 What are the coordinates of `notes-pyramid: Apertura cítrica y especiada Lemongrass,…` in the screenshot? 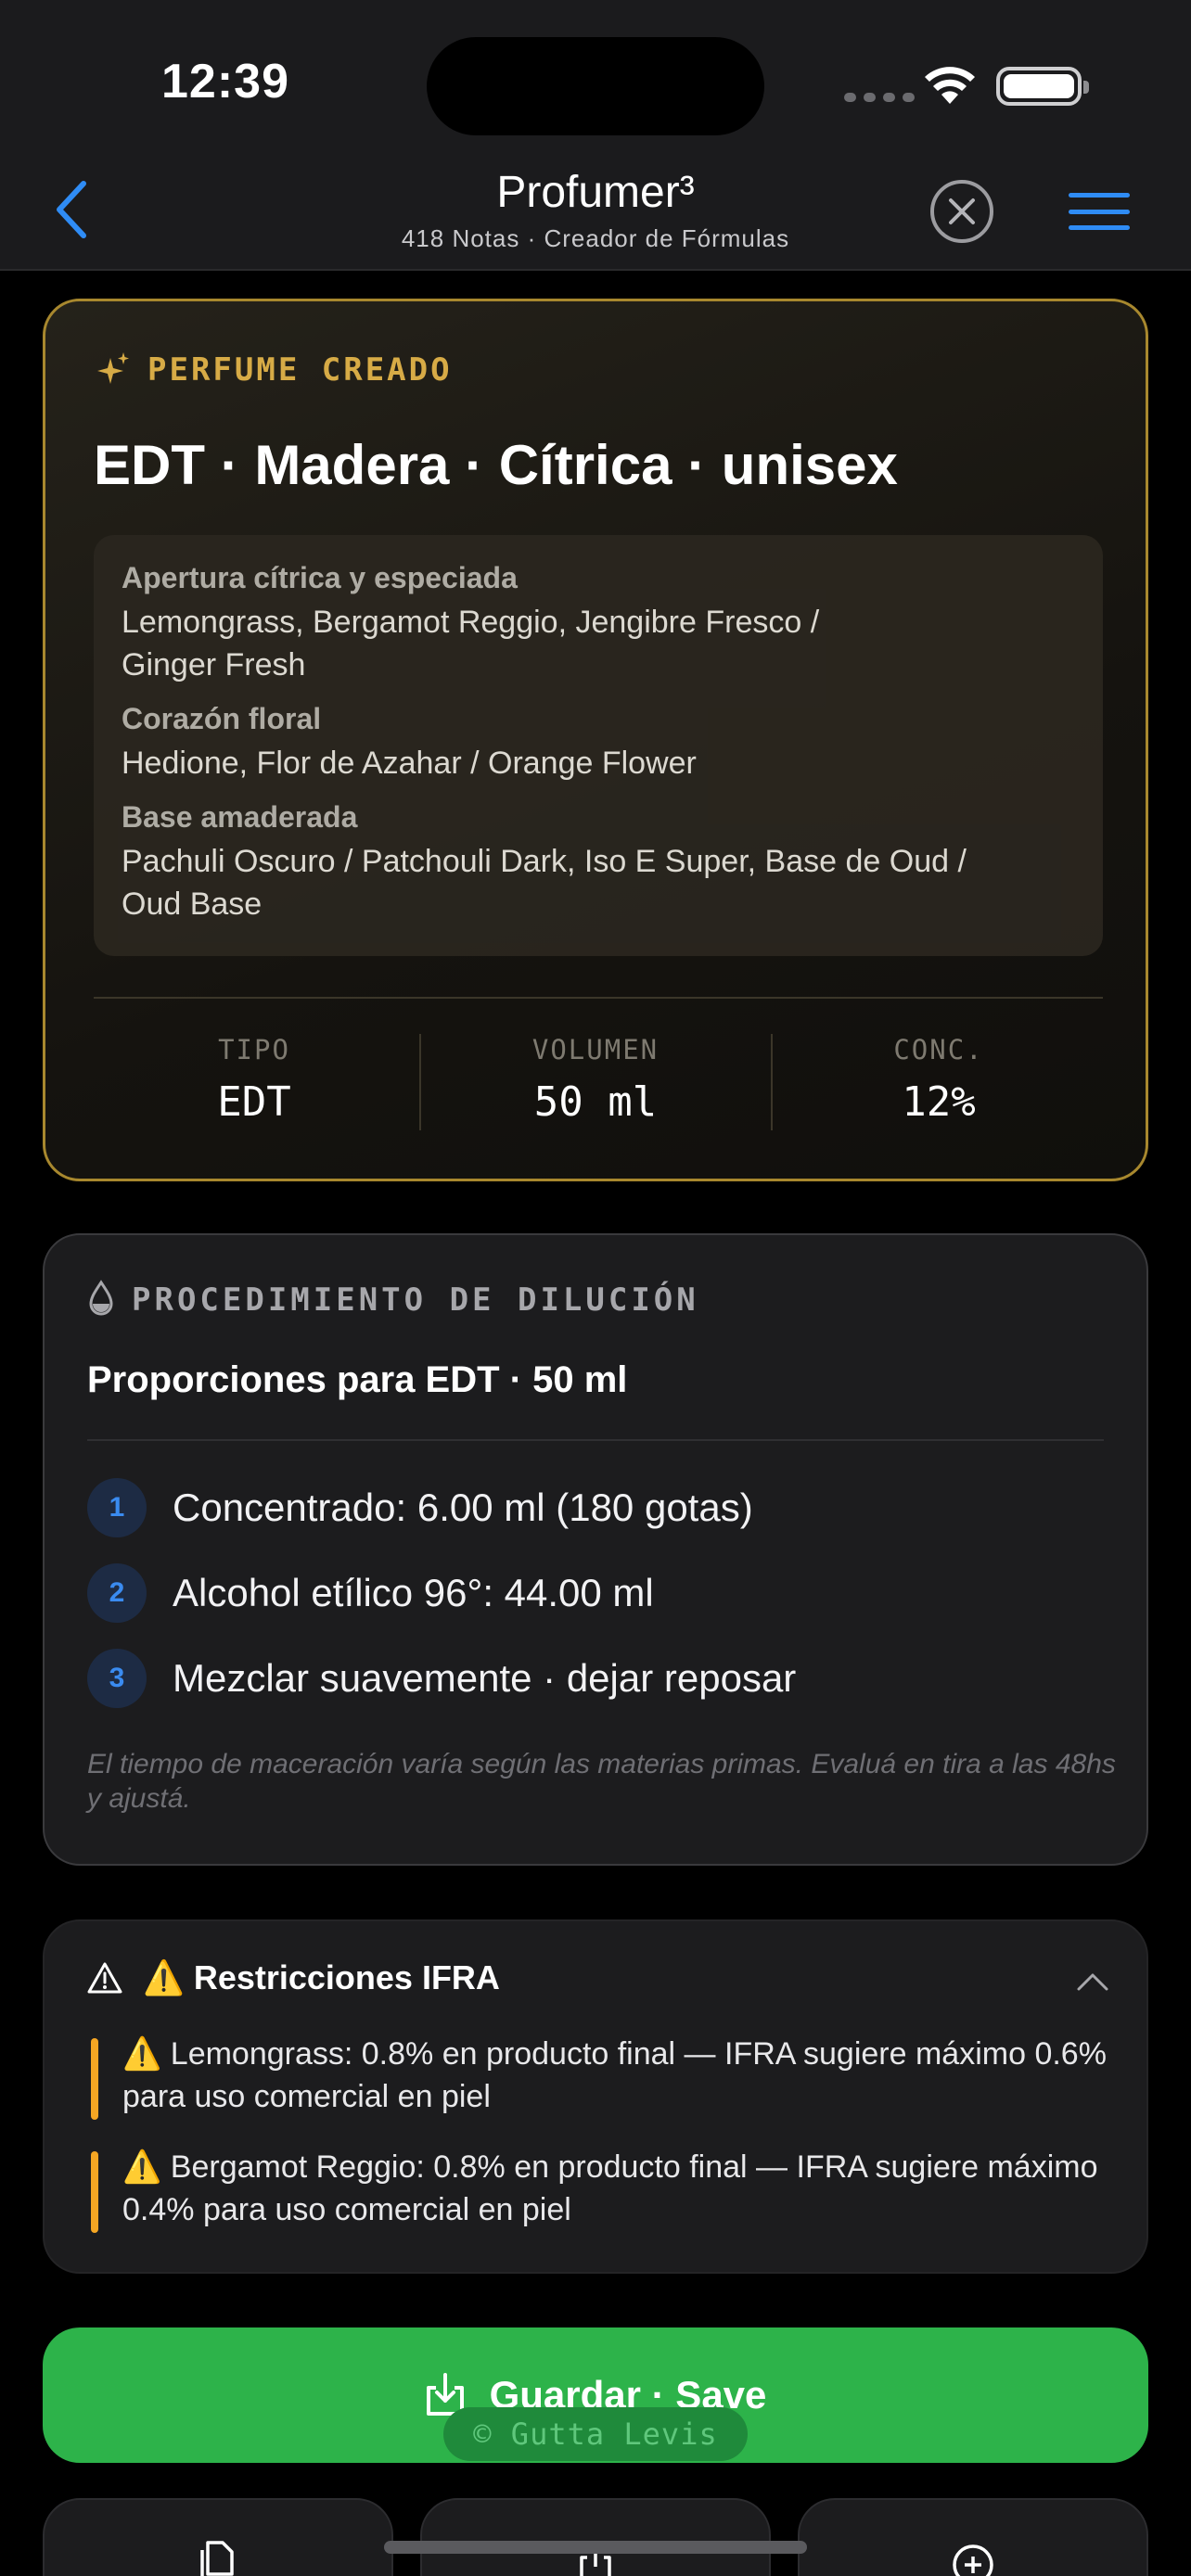 It's located at (598, 746).